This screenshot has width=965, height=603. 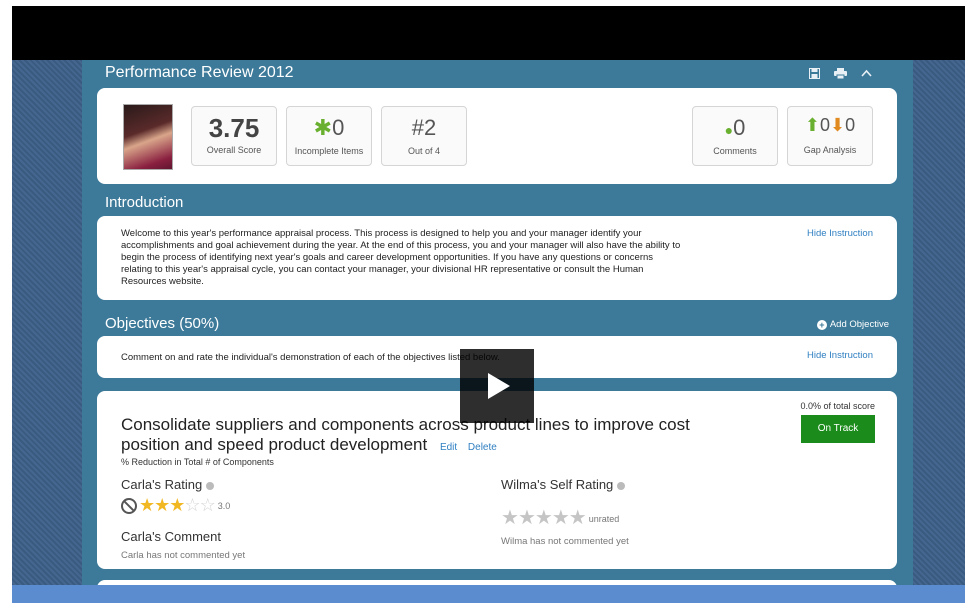 I want to click on arrow-up-icon: ⬆, so click(x=812, y=125).